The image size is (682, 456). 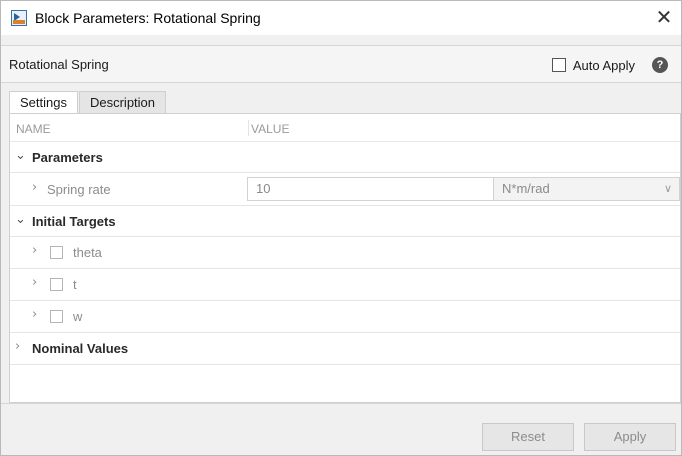 What do you see at coordinates (19, 18) in the screenshot?
I see `simulink-block-icon` at bounding box center [19, 18].